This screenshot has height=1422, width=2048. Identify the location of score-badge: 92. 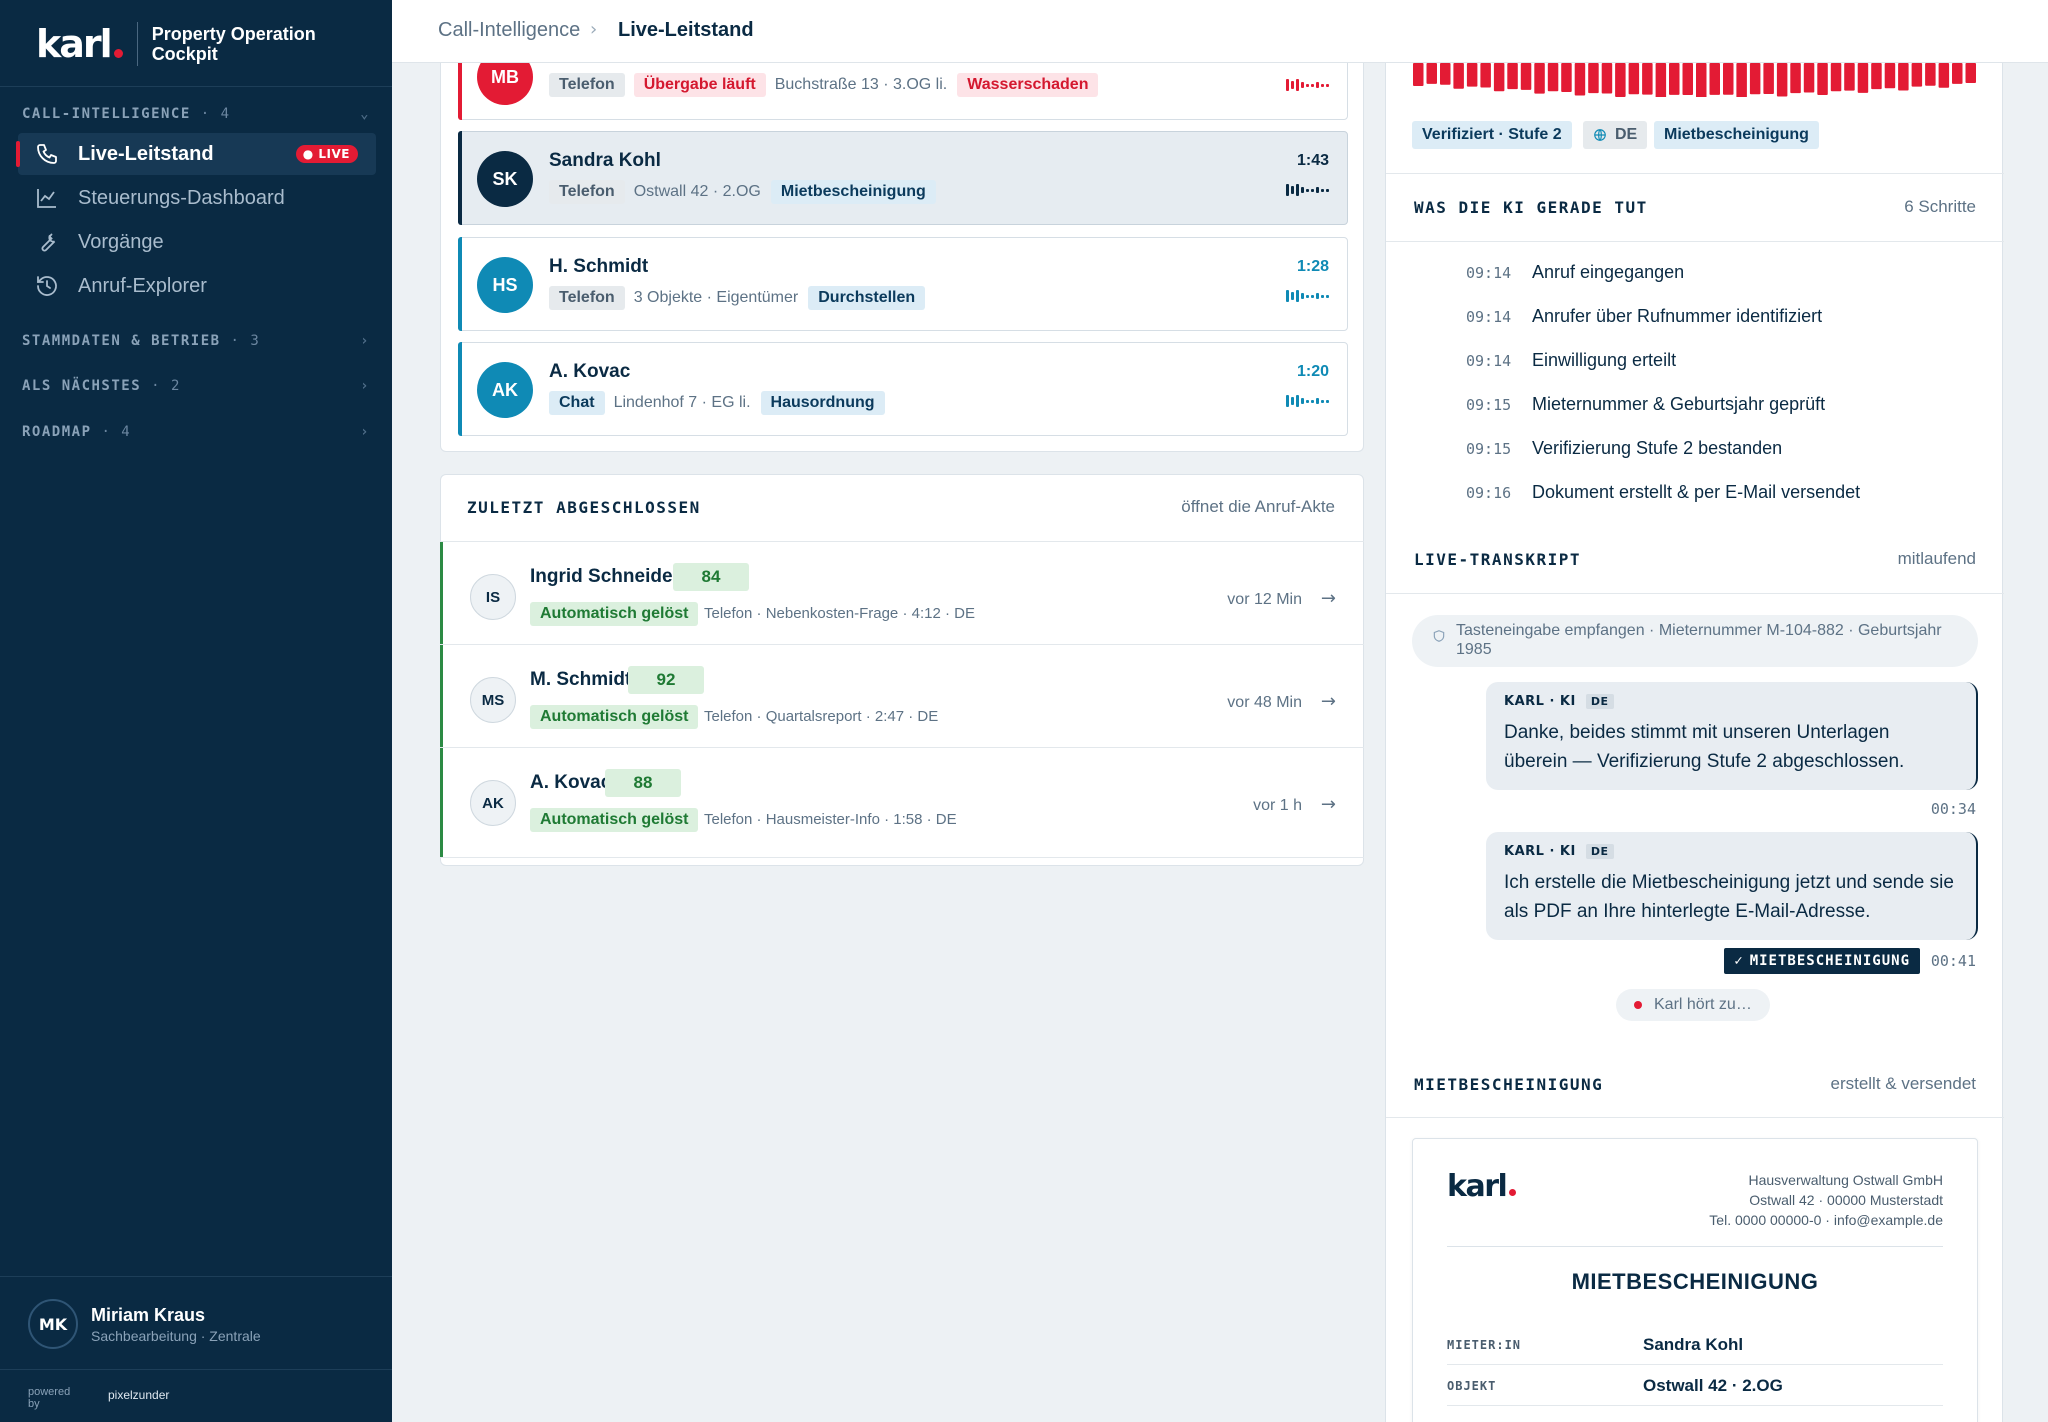
(666, 680).